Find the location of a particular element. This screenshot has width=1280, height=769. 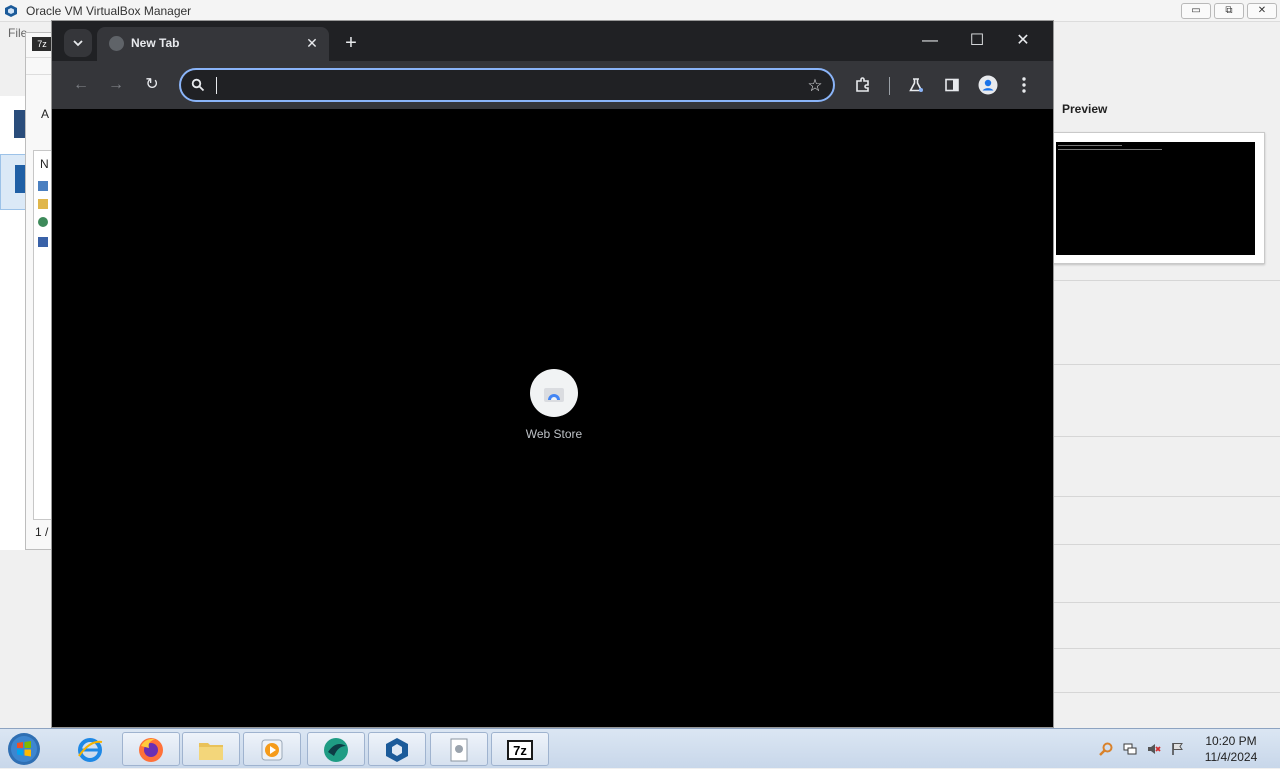

vbox-machine-list is located at coordinates (13, 323).